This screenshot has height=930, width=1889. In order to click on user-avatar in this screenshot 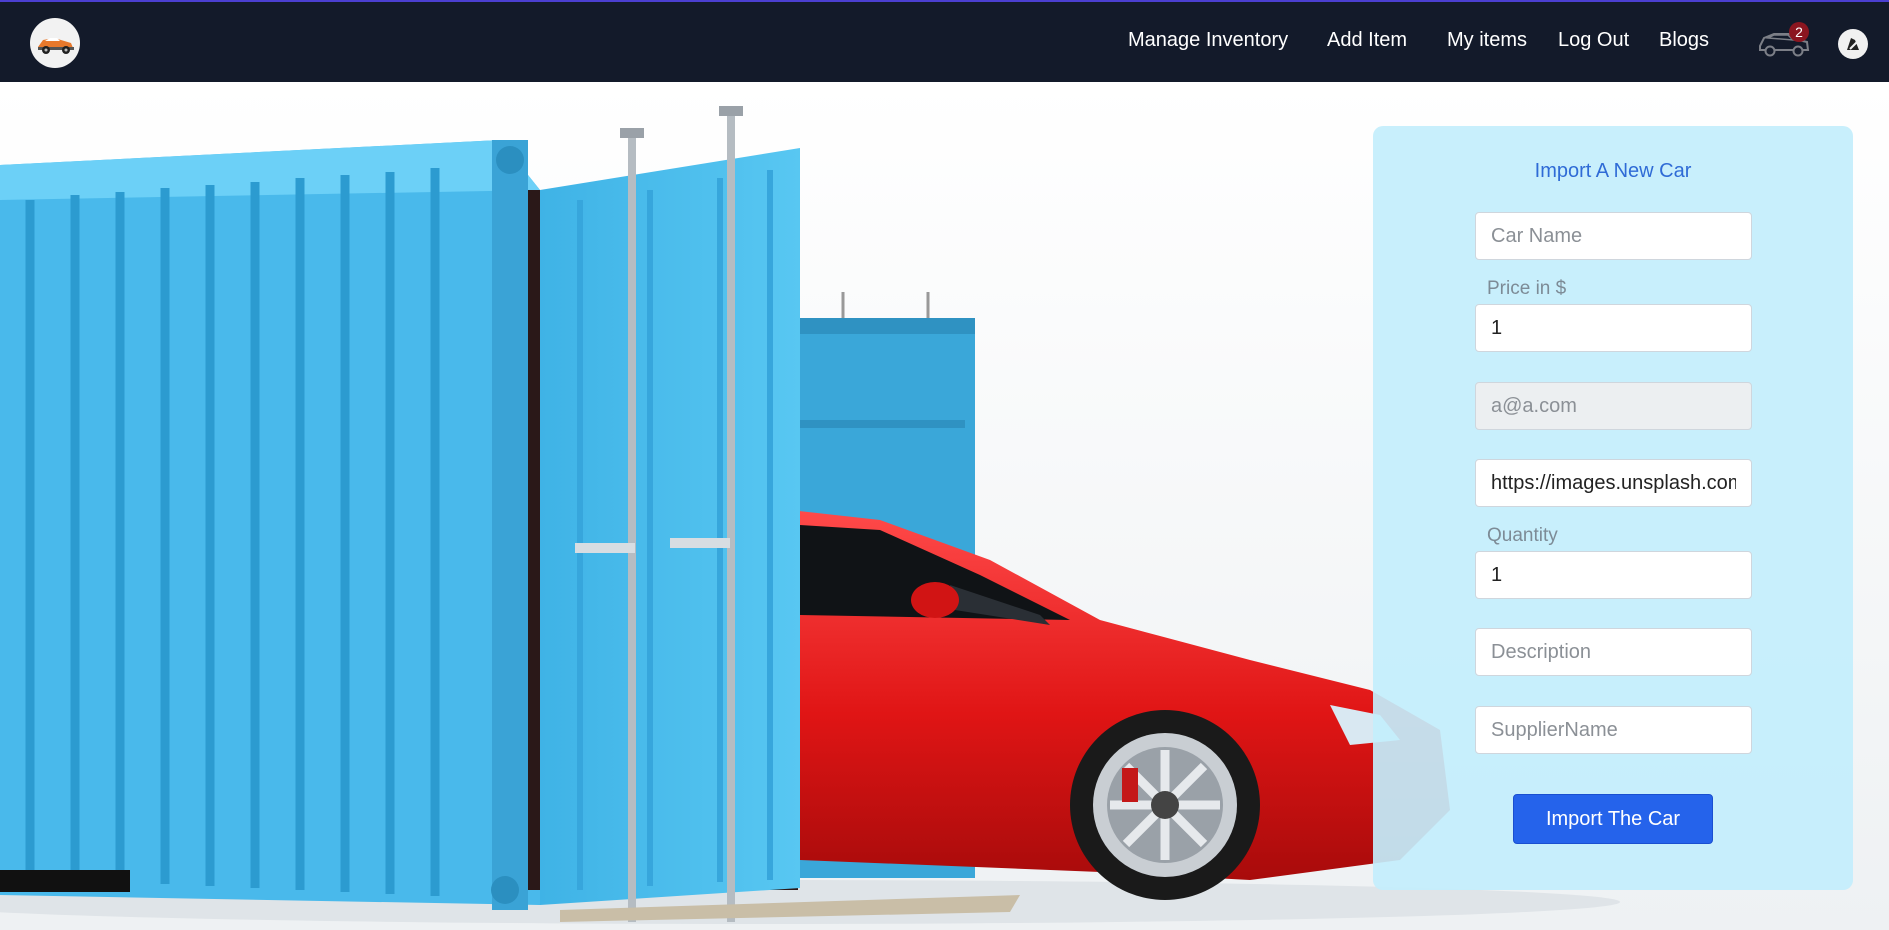, I will do `click(1853, 44)`.